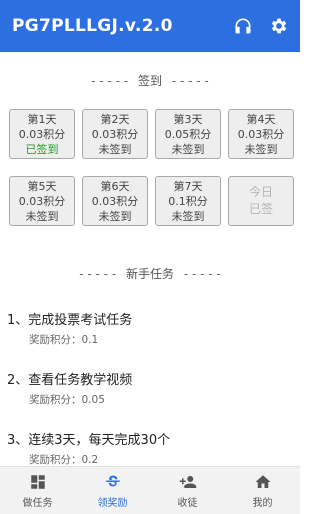 The height and width of the screenshot is (514, 320). I want to click on task-item-1: 1、完成投票考试任务 奖励积分：0.1, so click(152, 328).